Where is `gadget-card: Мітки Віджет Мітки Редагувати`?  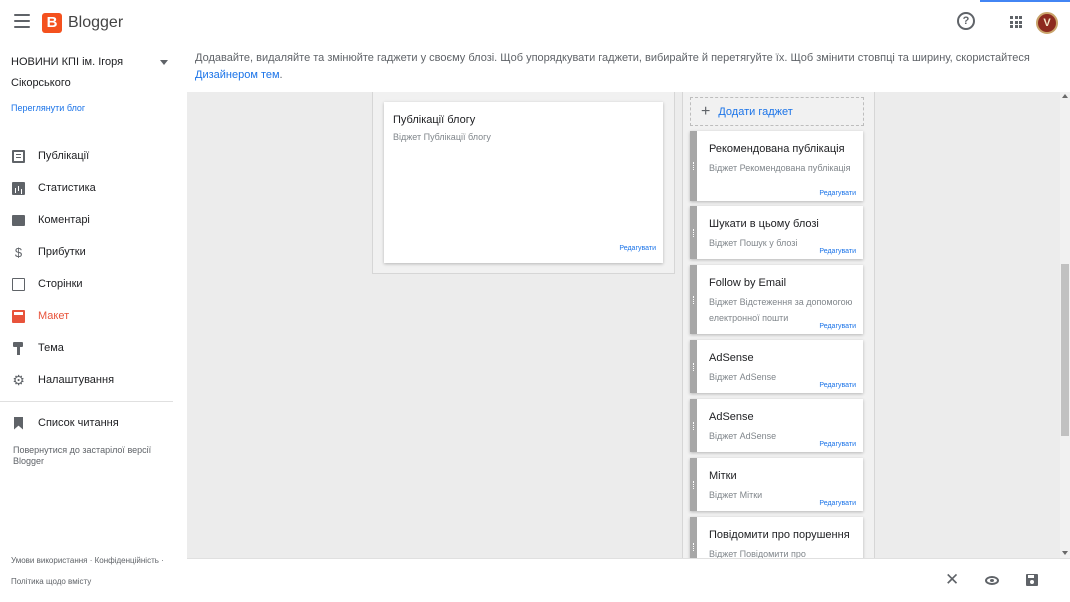
gadget-card: Мітки Віджет Мітки Редагувати is located at coordinates (776, 484).